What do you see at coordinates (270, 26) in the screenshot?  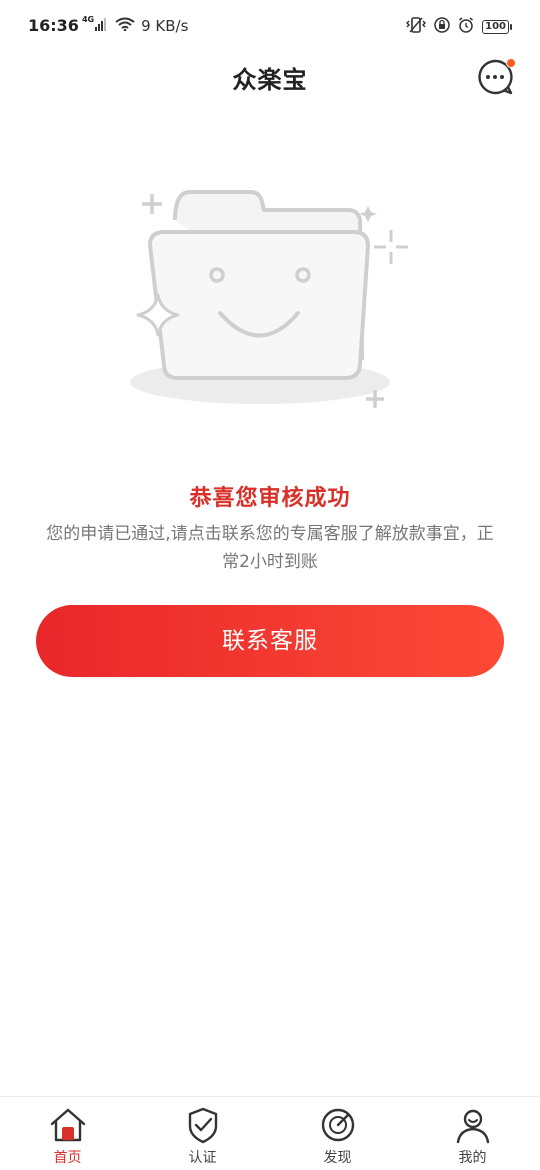 I see `status-bar: 16:36 4G 9 KB/s 100` at bounding box center [270, 26].